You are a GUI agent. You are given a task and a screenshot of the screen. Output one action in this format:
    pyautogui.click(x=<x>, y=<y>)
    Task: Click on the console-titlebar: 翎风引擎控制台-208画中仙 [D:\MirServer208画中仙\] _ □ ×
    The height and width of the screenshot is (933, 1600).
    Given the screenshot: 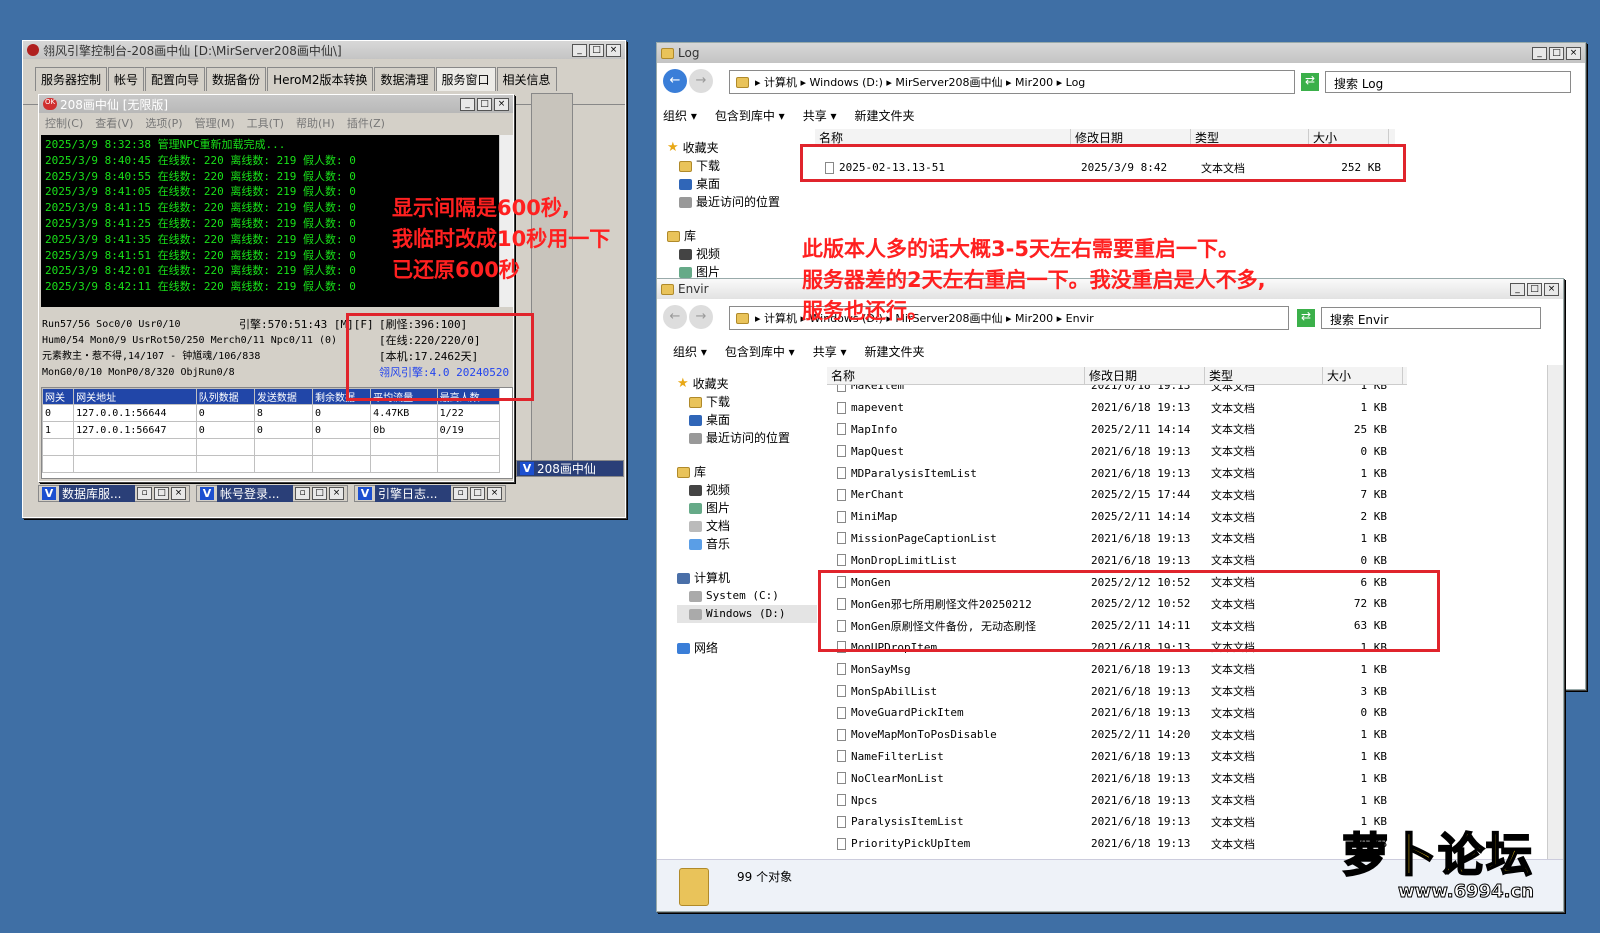 What is the action you would take?
    pyautogui.click(x=324, y=50)
    